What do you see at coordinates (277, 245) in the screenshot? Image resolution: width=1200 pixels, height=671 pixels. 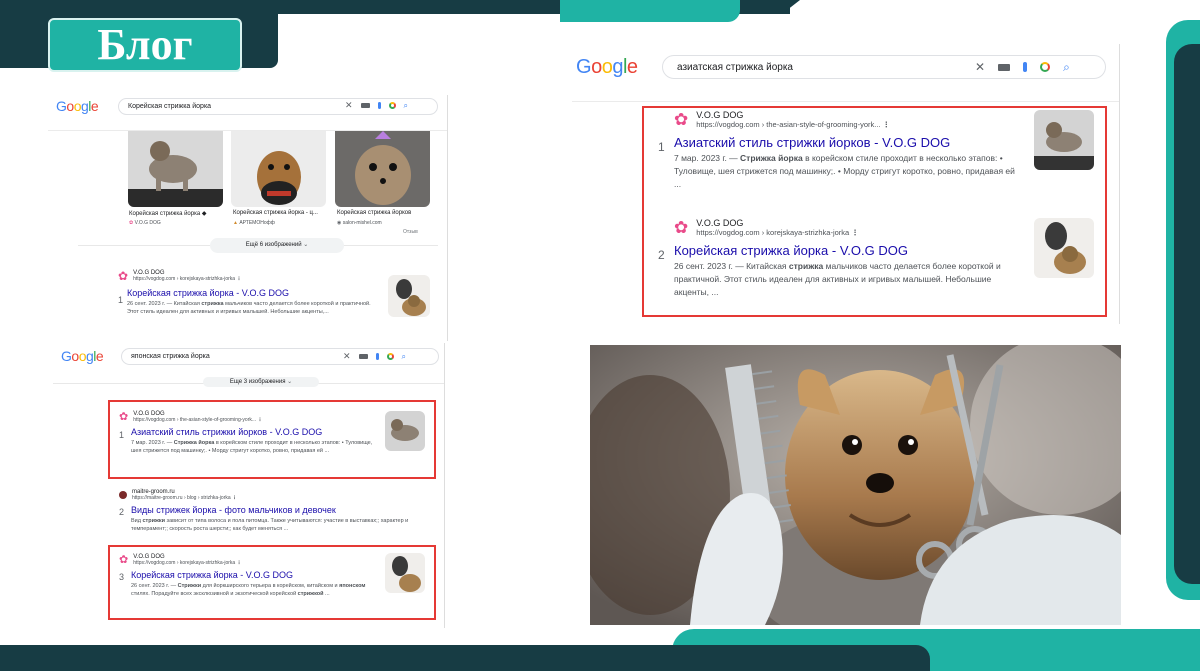 I see `more-images-button: Ещё 6 изображений ⌄` at bounding box center [277, 245].